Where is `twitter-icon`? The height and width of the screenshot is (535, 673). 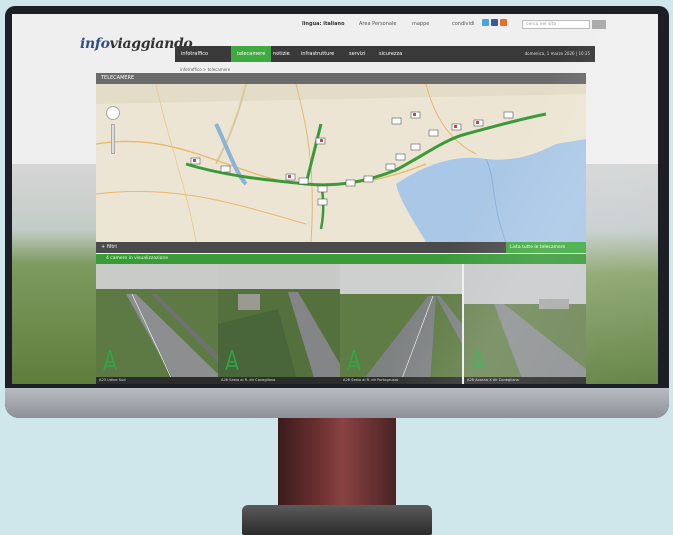 twitter-icon is located at coordinates (485, 22).